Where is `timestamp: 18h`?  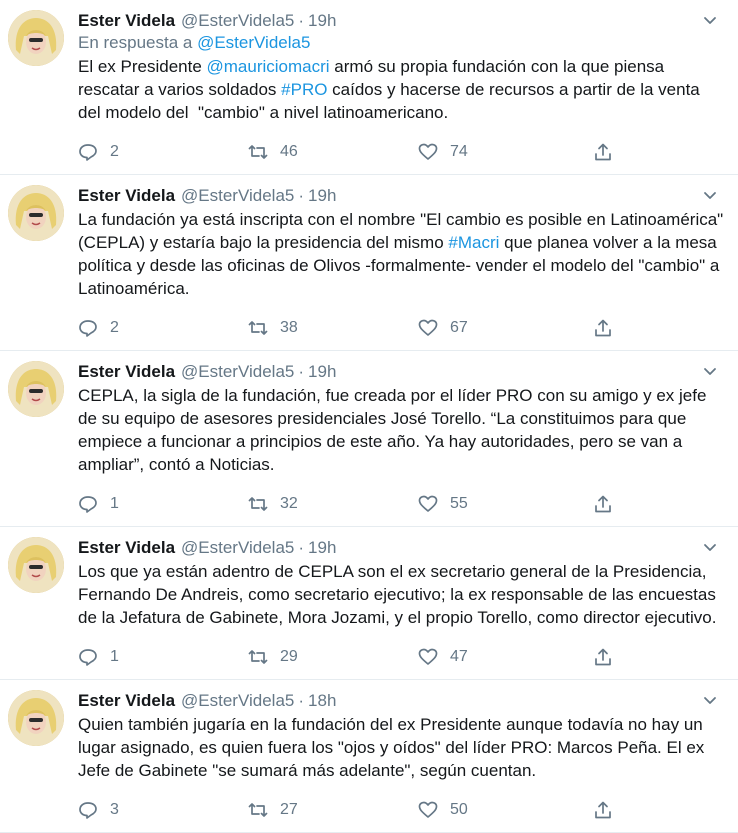
timestamp: 18h is located at coordinates (322, 701).